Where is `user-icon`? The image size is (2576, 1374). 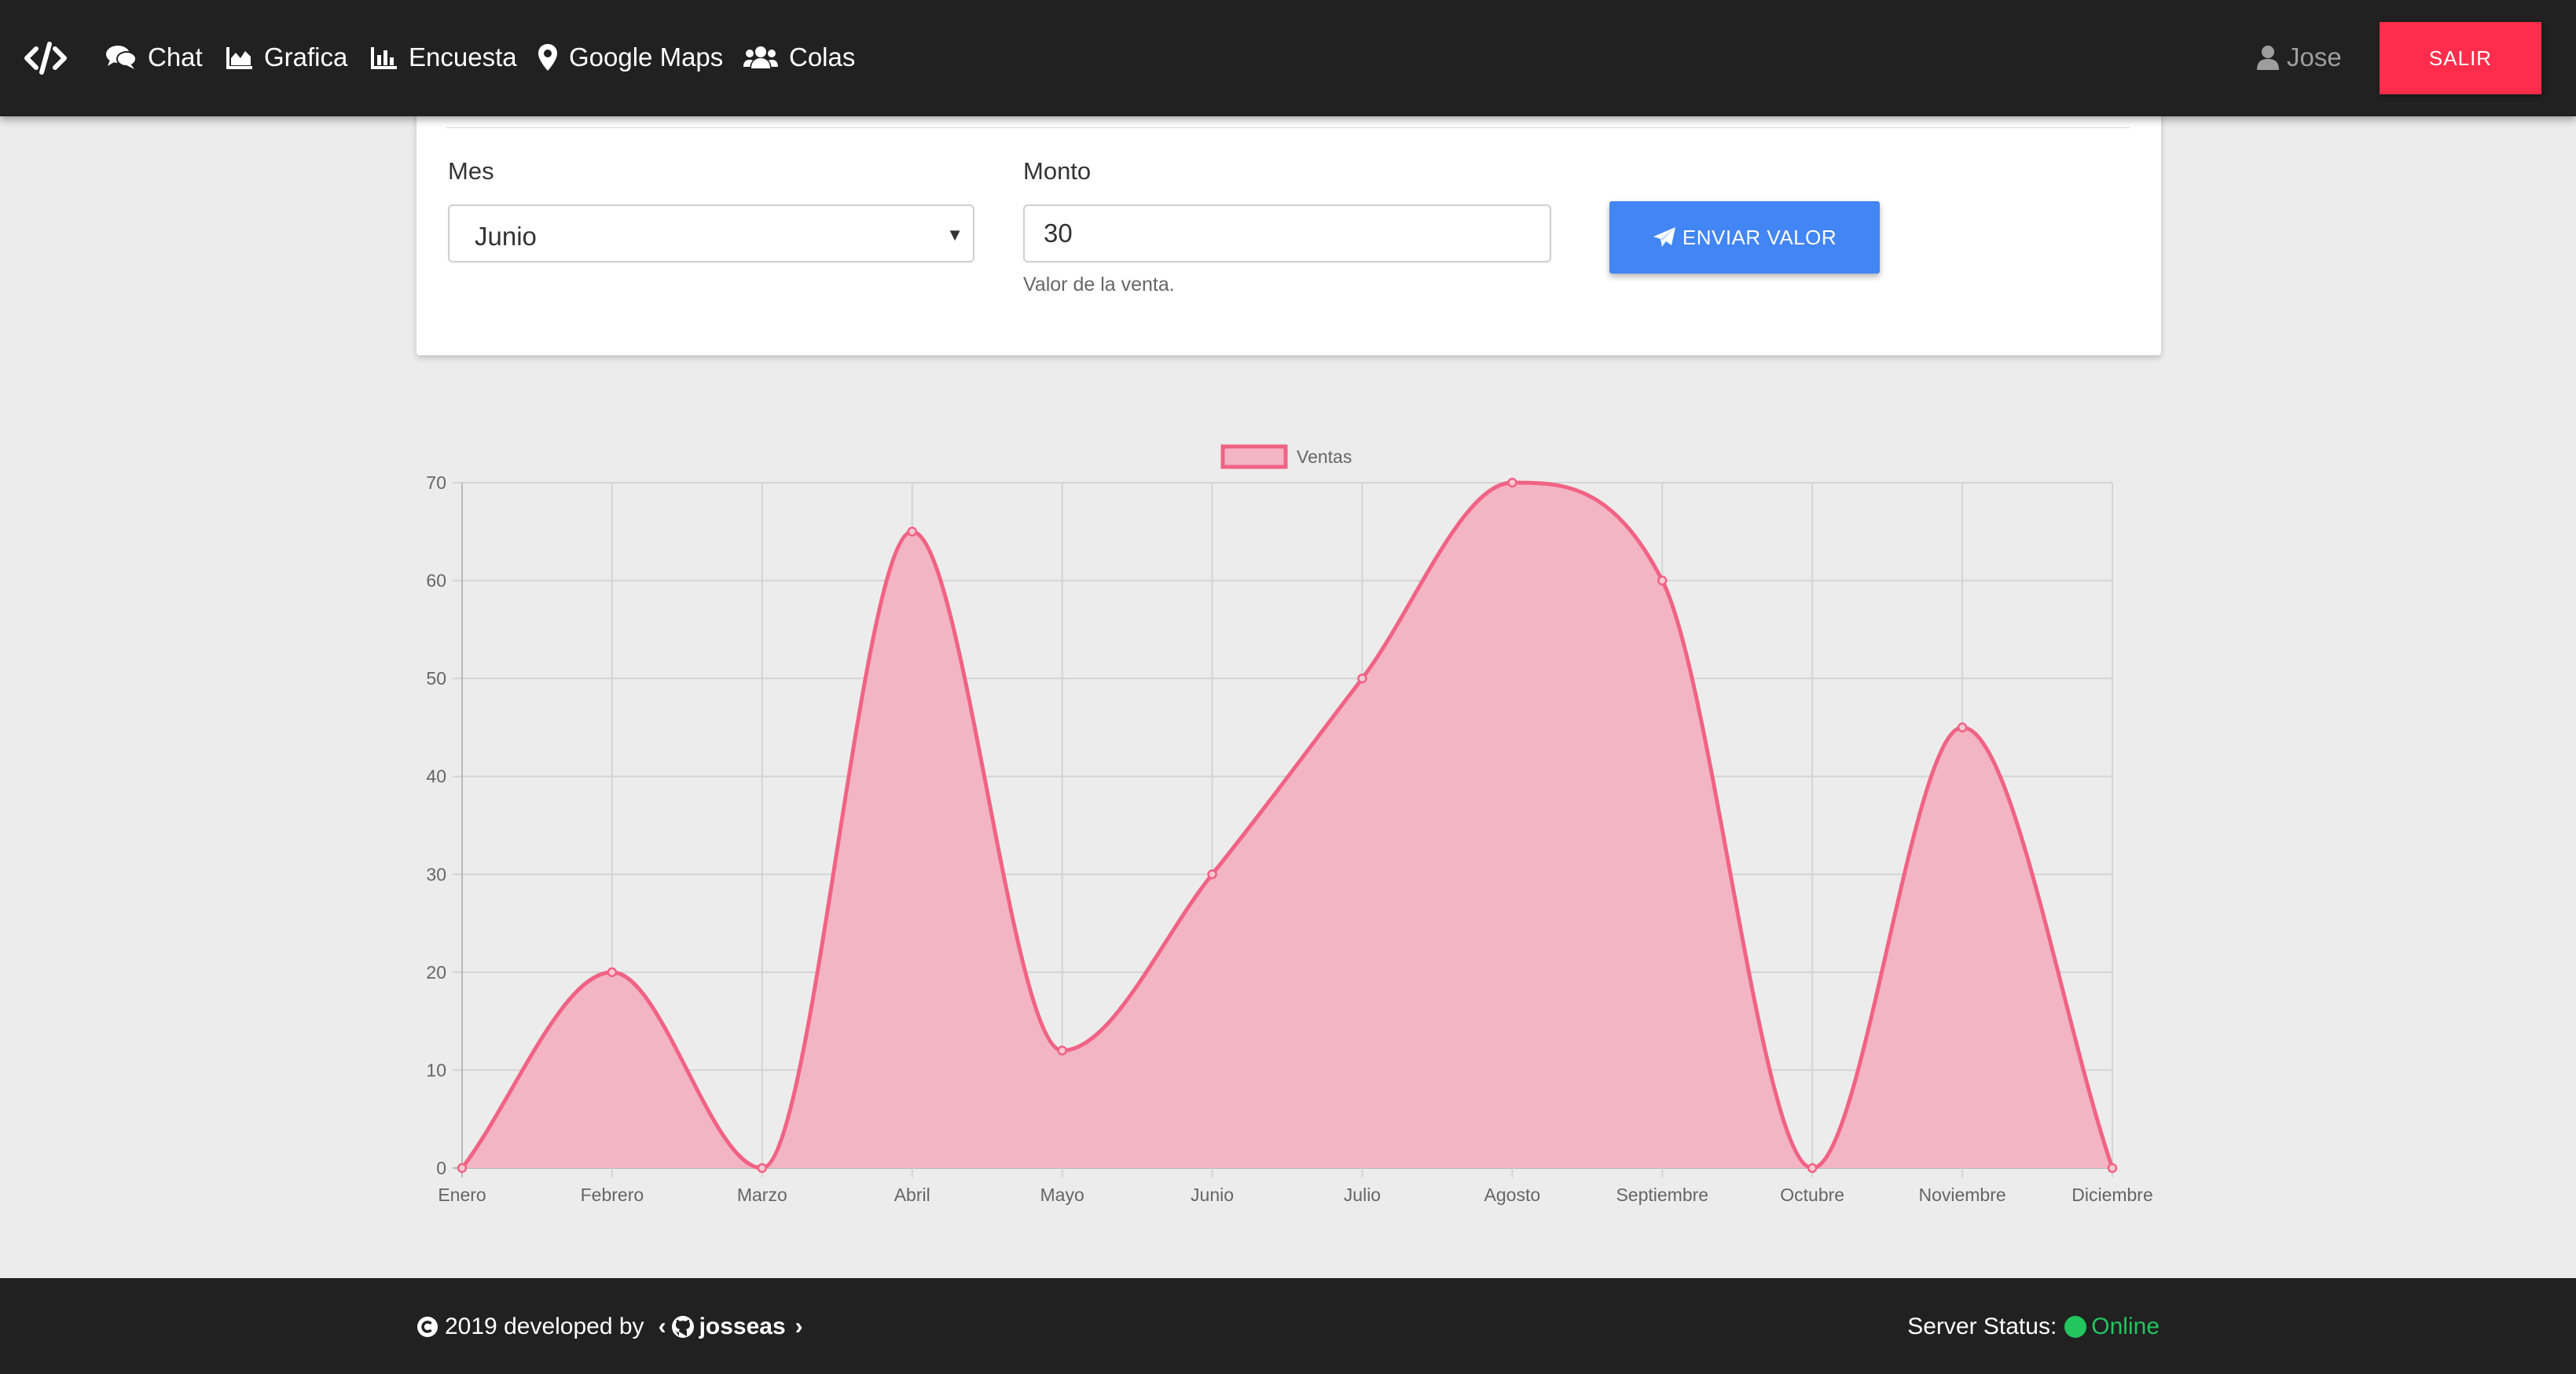
user-icon is located at coordinates (2268, 58).